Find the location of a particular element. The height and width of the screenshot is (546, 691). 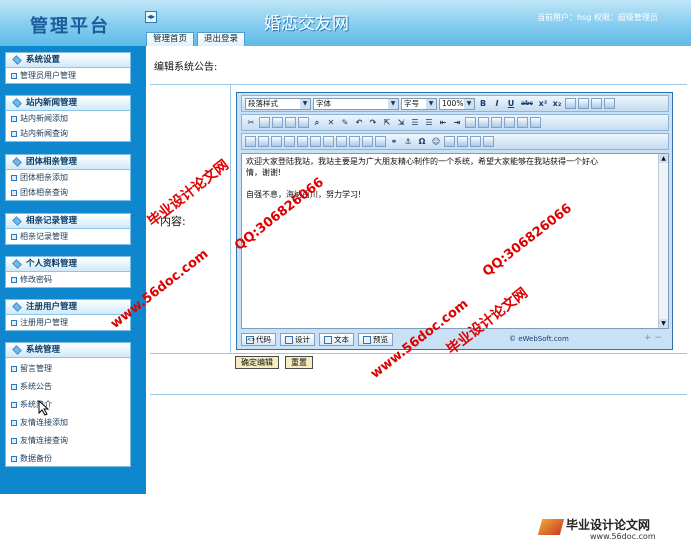

insert-link-icon: ⚭ is located at coordinates (394, 142).